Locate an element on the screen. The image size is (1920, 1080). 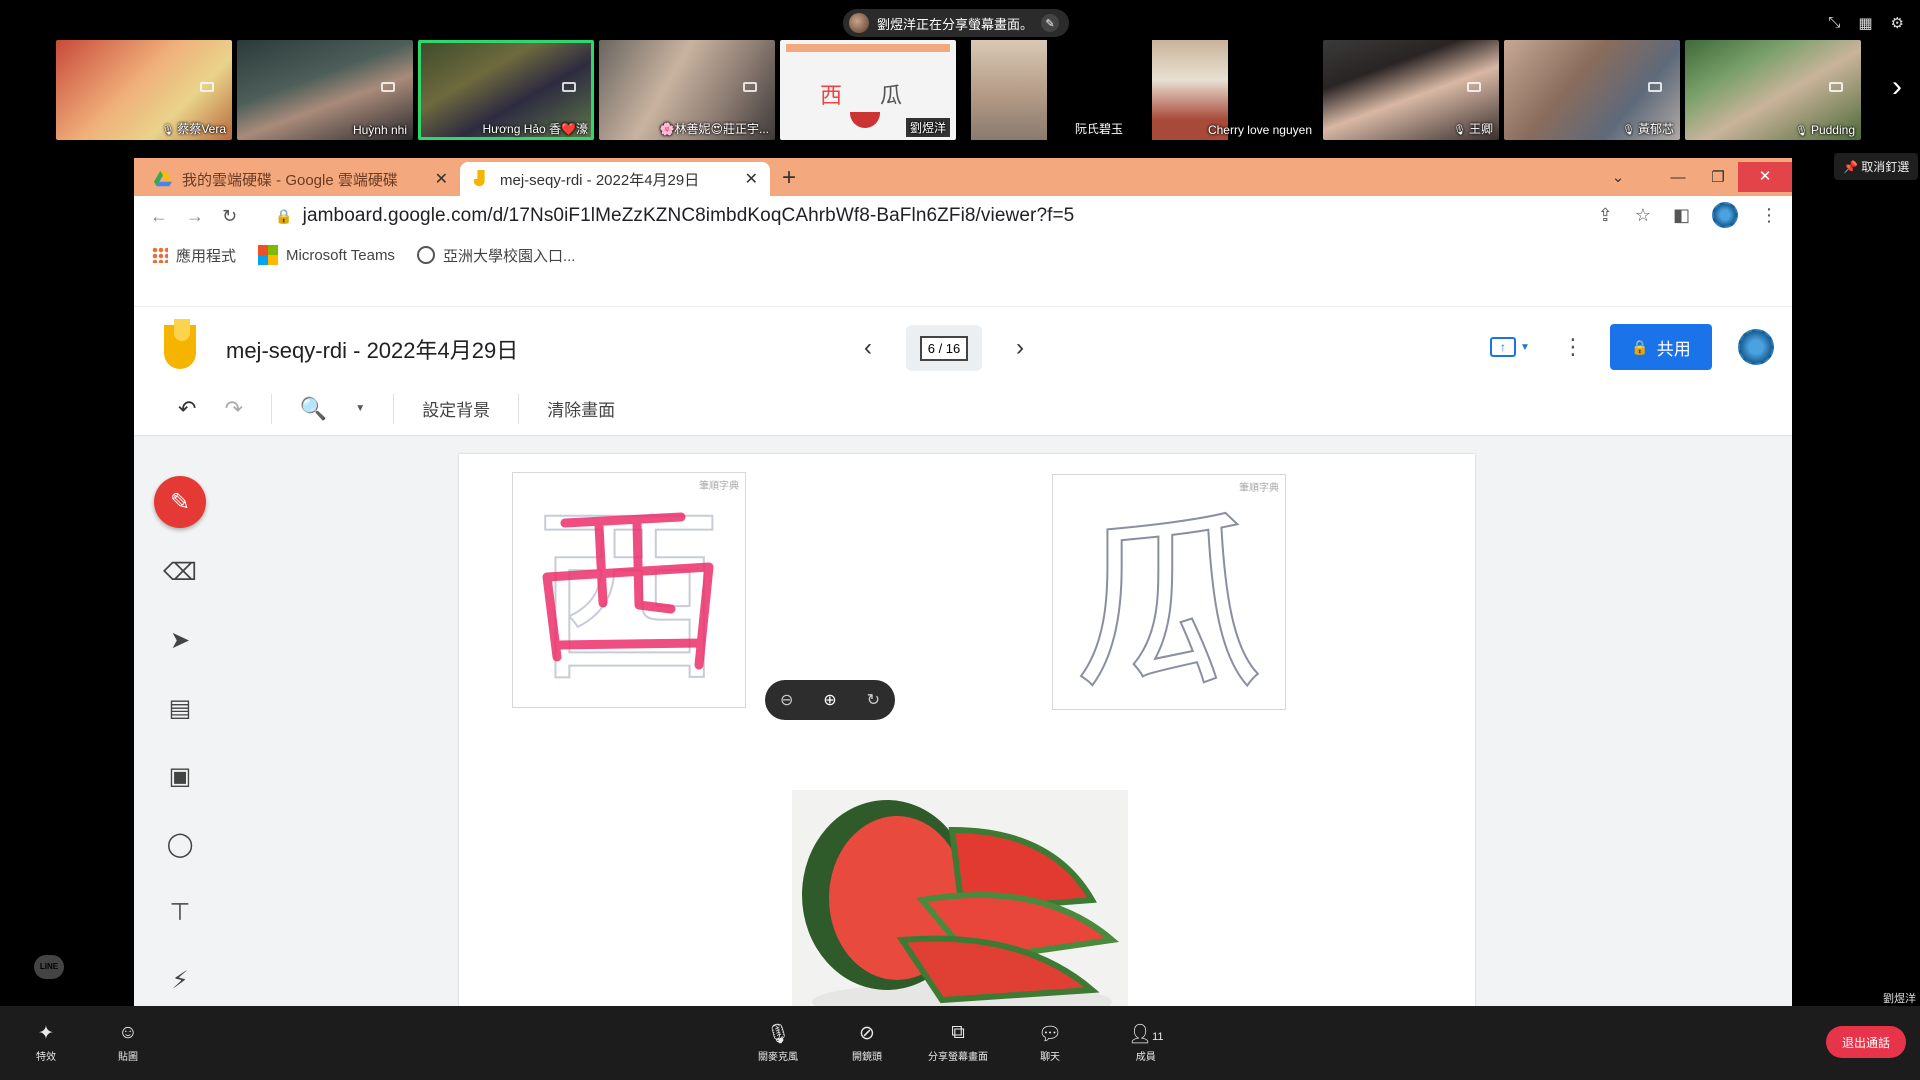
redo-icon: ↷ is located at coordinates (233, 409).